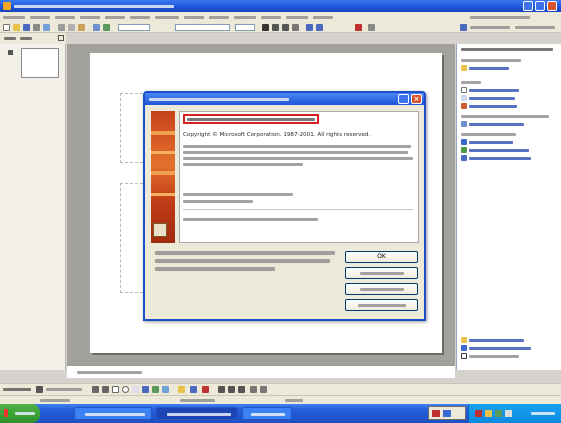  What do you see at coordinates (241, 389) in the screenshot?
I see `arrow-style-icon` at bounding box center [241, 389].